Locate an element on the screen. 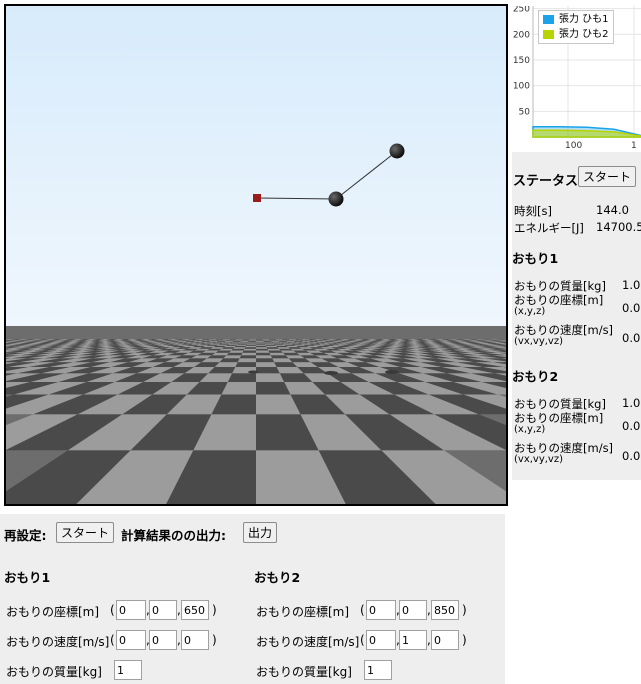 The height and width of the screenshot is (684, 641). shadow is located at coordinates (331, 373).